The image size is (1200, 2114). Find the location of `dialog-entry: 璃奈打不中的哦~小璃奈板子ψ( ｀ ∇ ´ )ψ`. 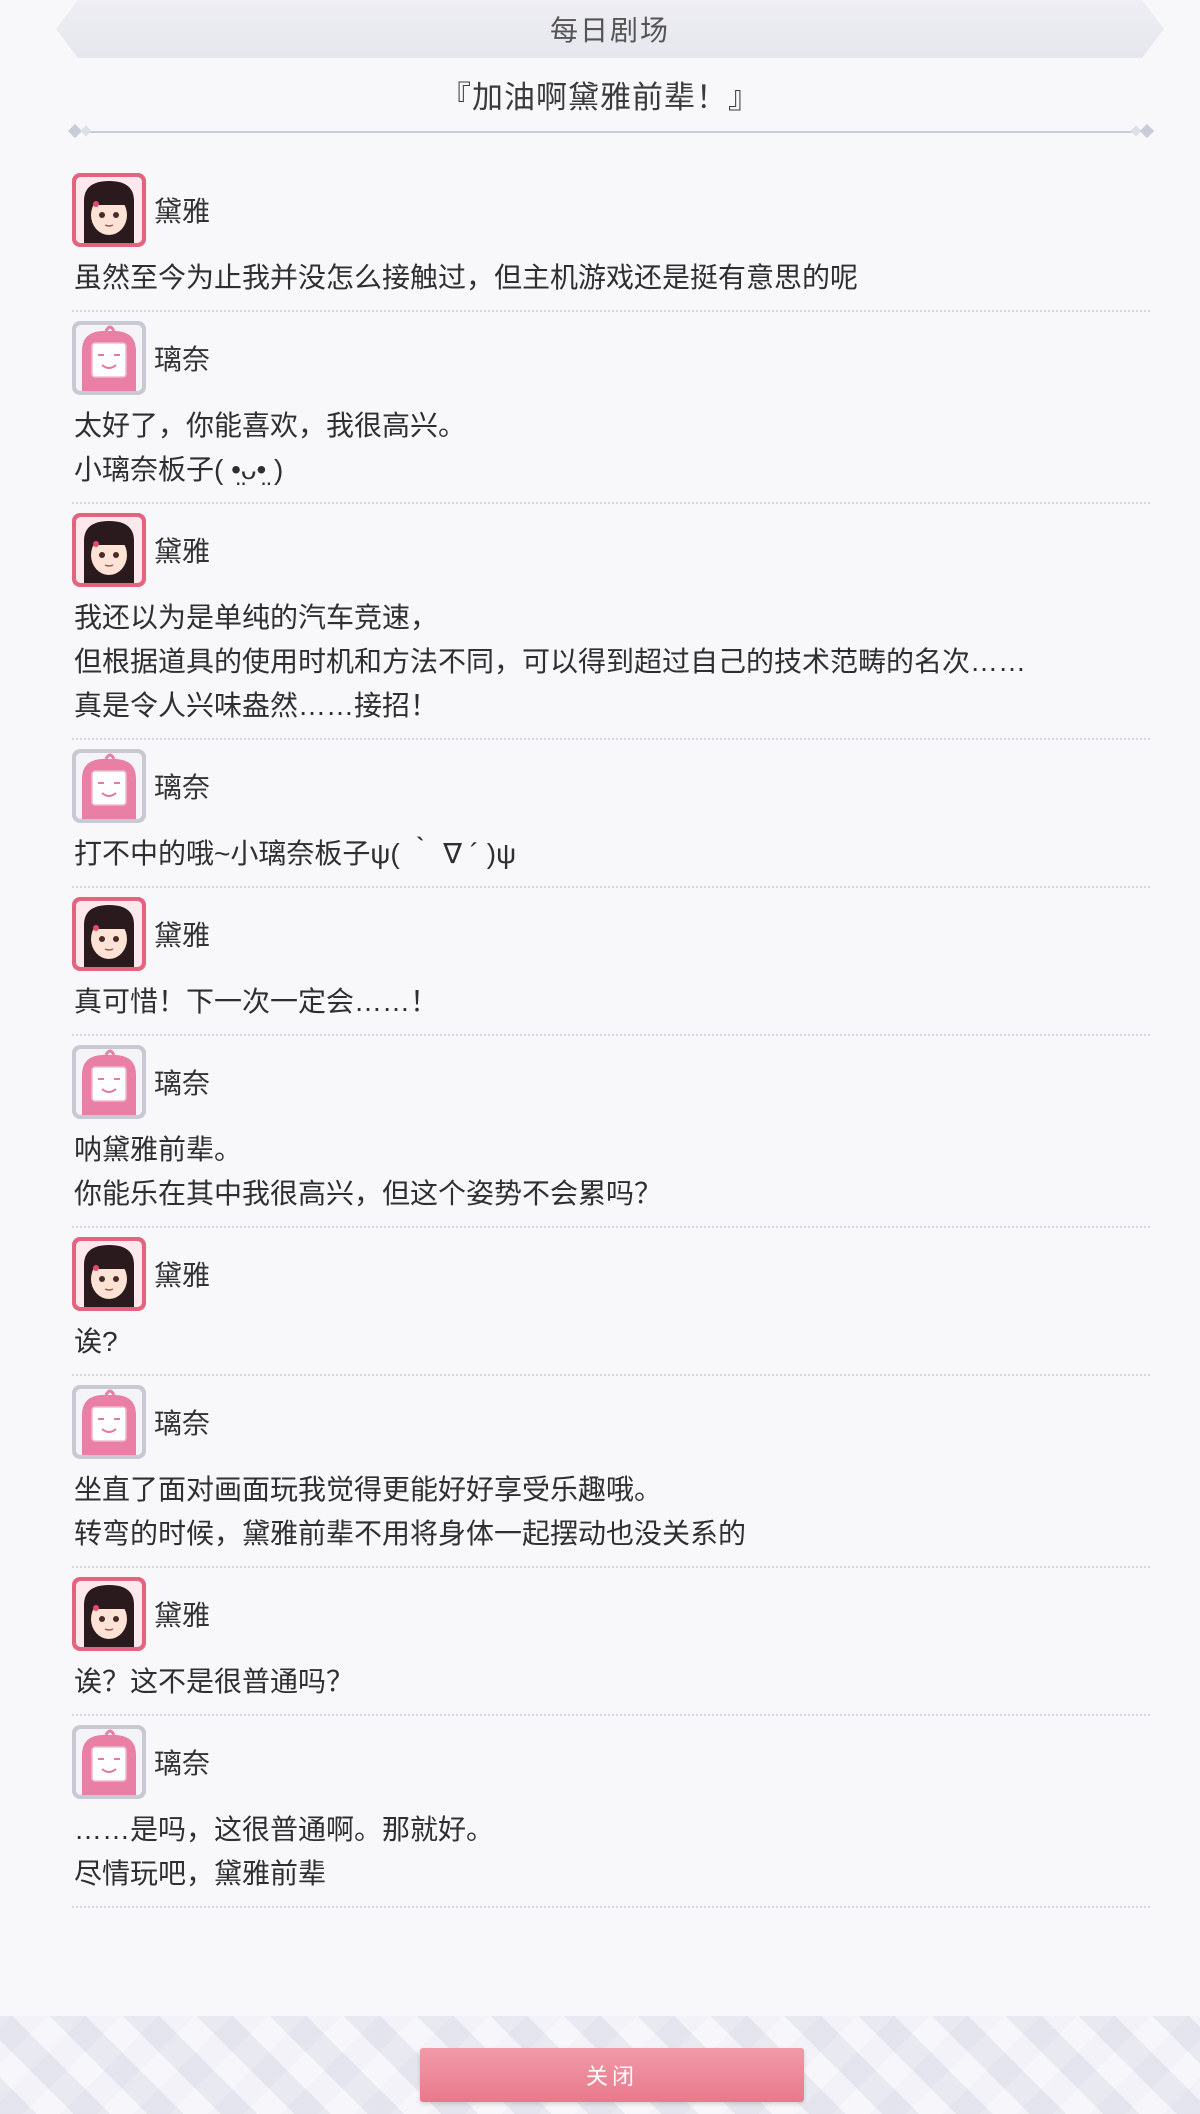

dialog-entry: 璃奈打不中的哦~小璃奈板子ψ( ｀ ∇ ´ )ψ is located at coordinates (611, 817).